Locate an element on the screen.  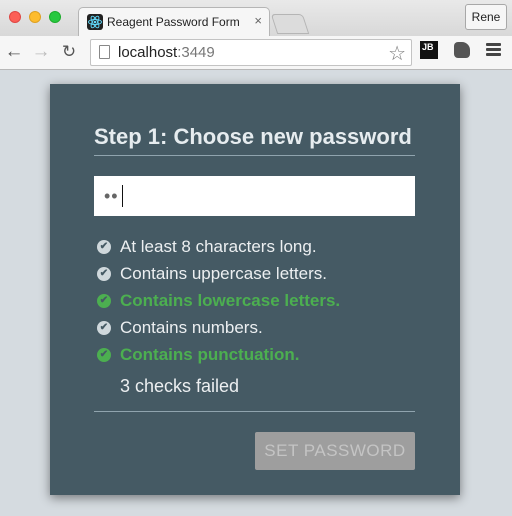
browser-tab: Reagent Password Form × is located at coordinates (174, 21).